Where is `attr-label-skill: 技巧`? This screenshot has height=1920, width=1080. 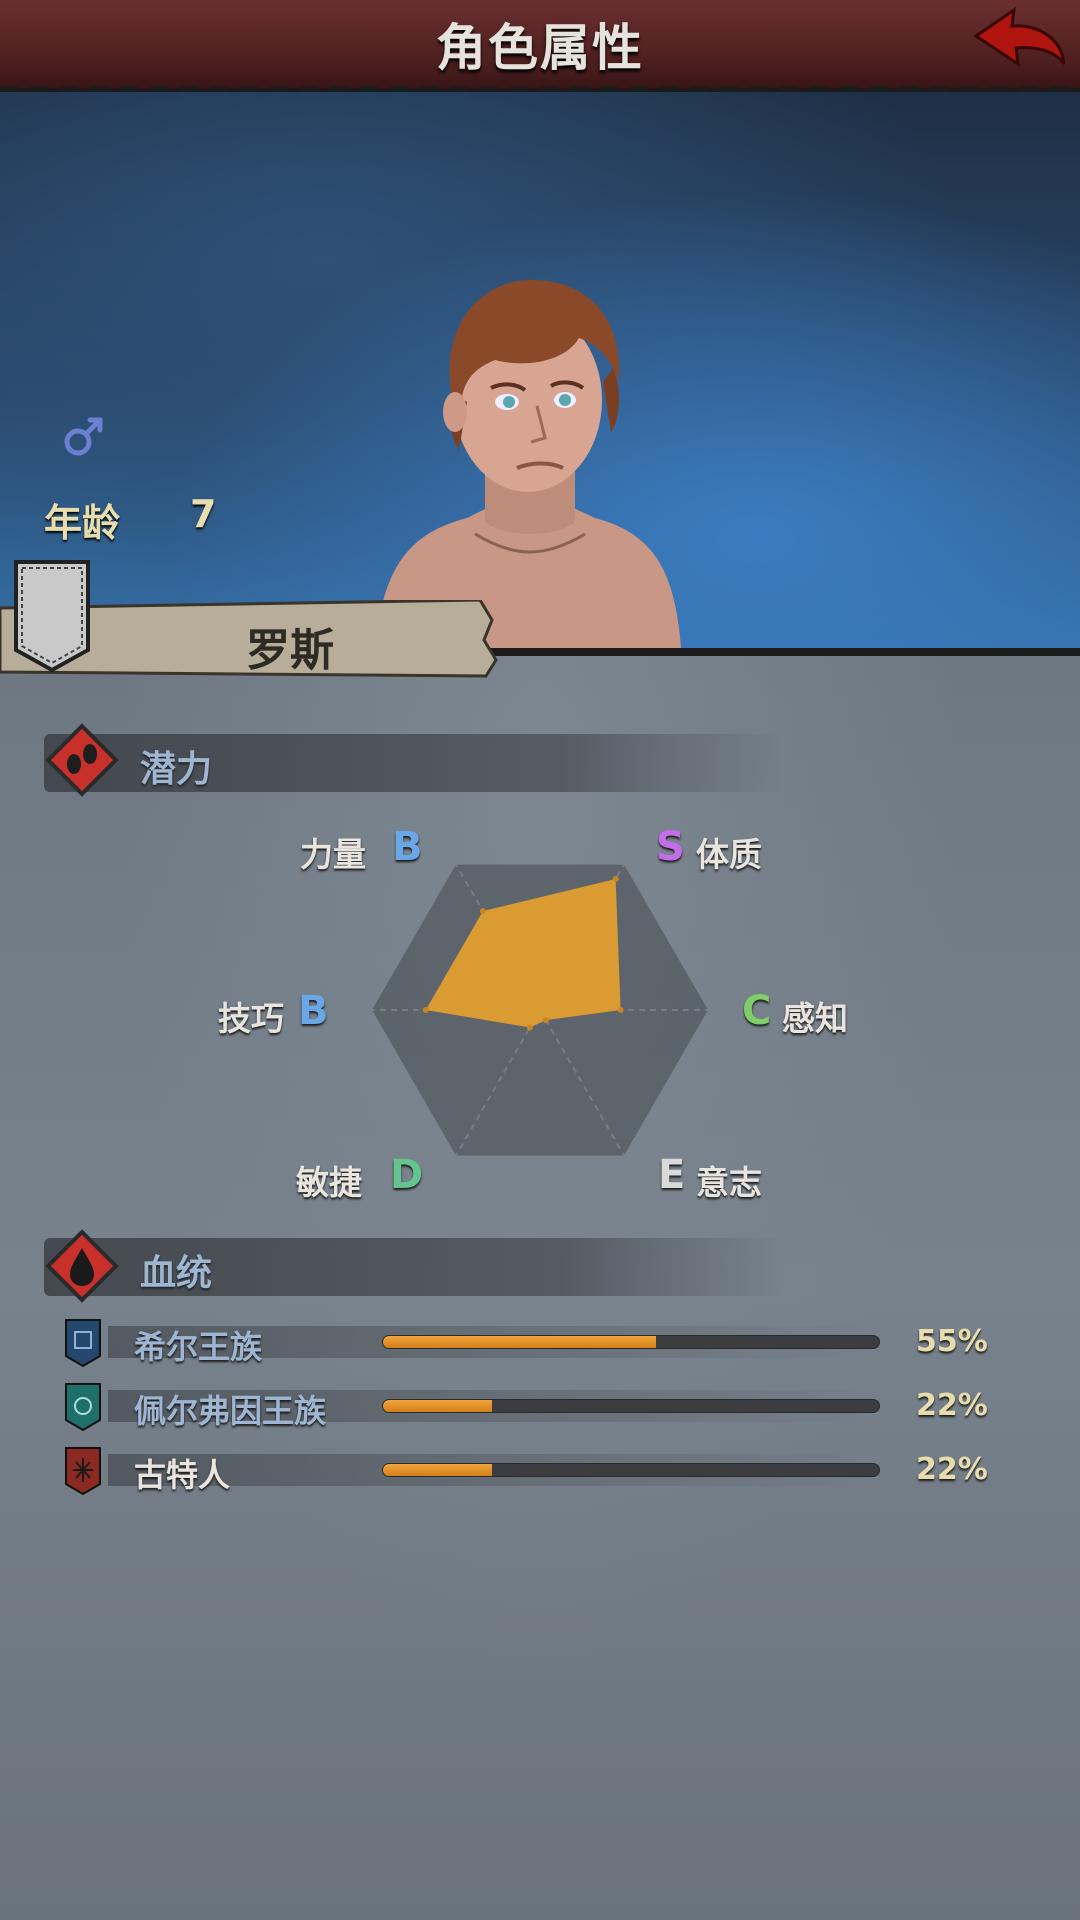 attr-label-skill: 技巧 is located at coordinates (251, 1018).